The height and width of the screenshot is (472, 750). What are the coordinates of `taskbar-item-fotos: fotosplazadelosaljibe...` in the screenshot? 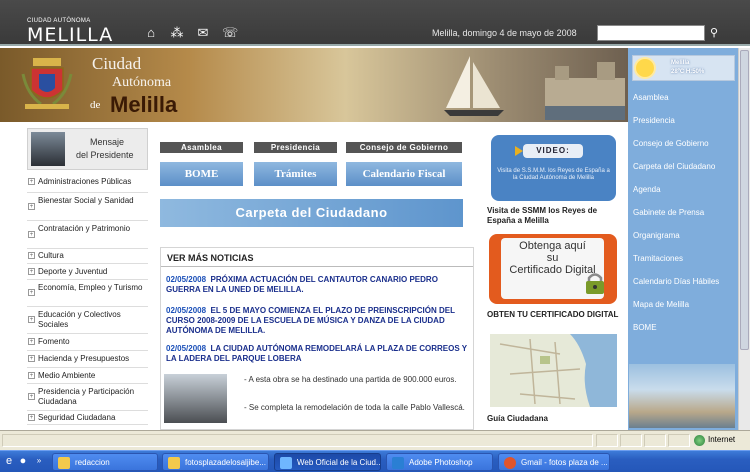 It's located at (215, 462).